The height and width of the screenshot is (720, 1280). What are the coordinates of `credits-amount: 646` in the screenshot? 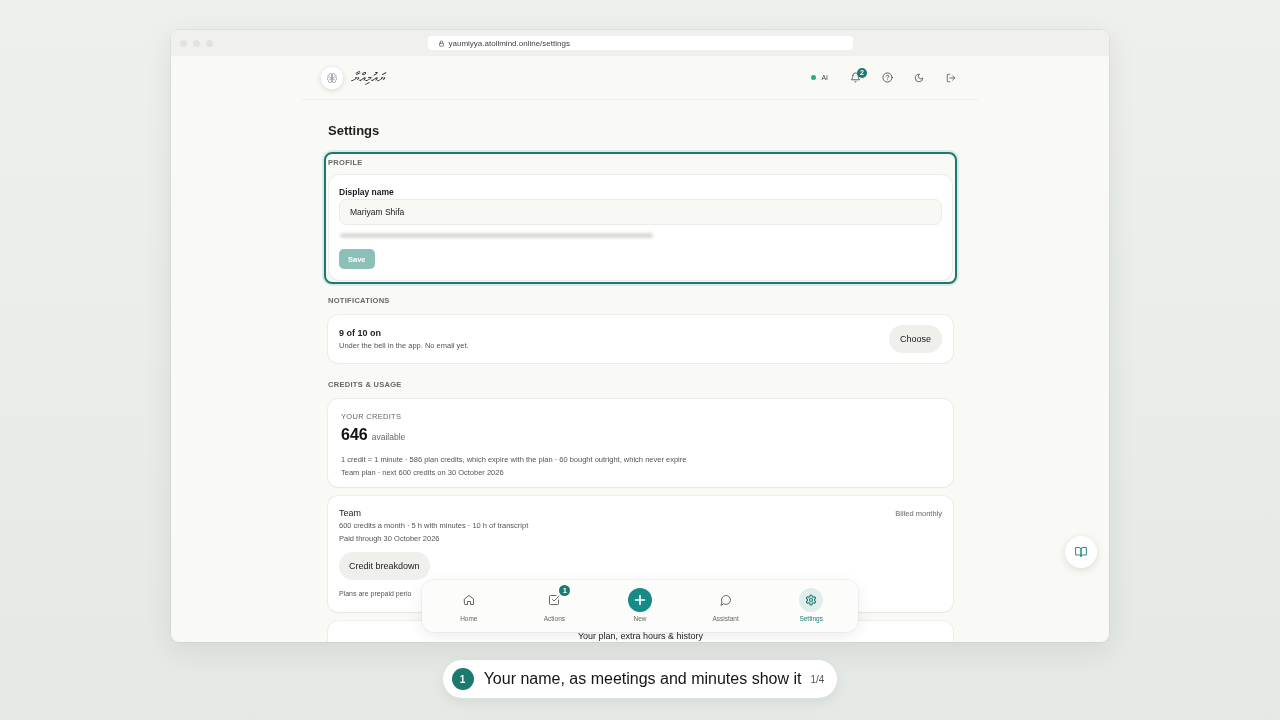 It's located at (354, 435).